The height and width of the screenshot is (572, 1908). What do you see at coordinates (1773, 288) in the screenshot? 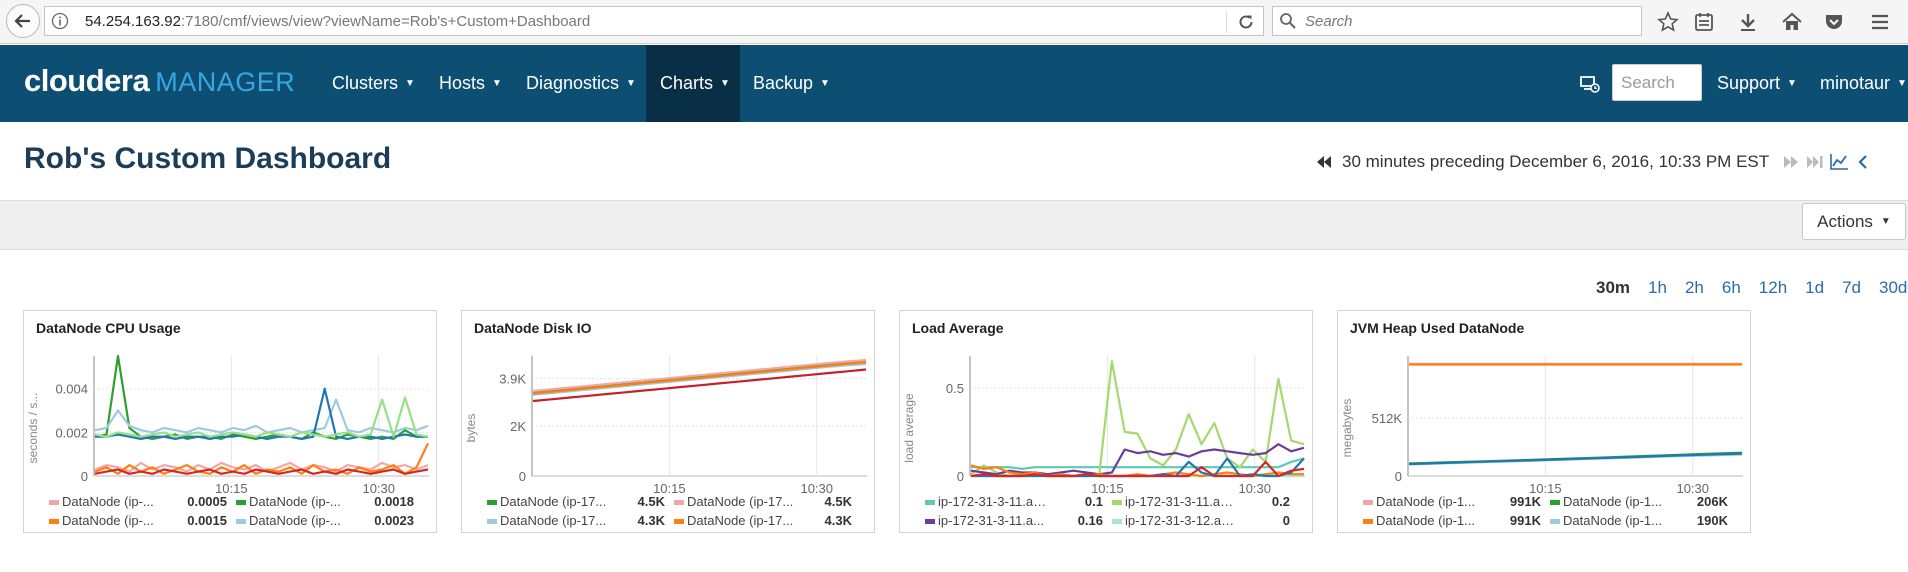
I see `range-12h: 12h` at bounding box center [1773, 288].